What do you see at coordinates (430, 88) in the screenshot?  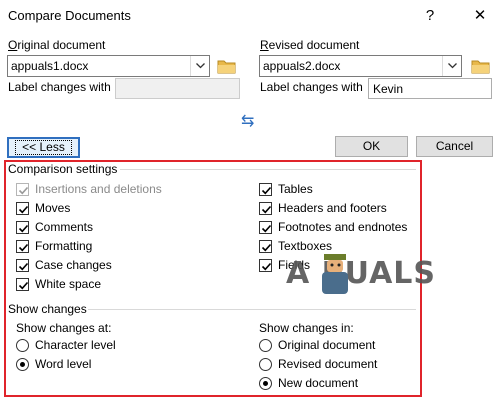 I see `revised-label-field` at bounding box center [430, 88].